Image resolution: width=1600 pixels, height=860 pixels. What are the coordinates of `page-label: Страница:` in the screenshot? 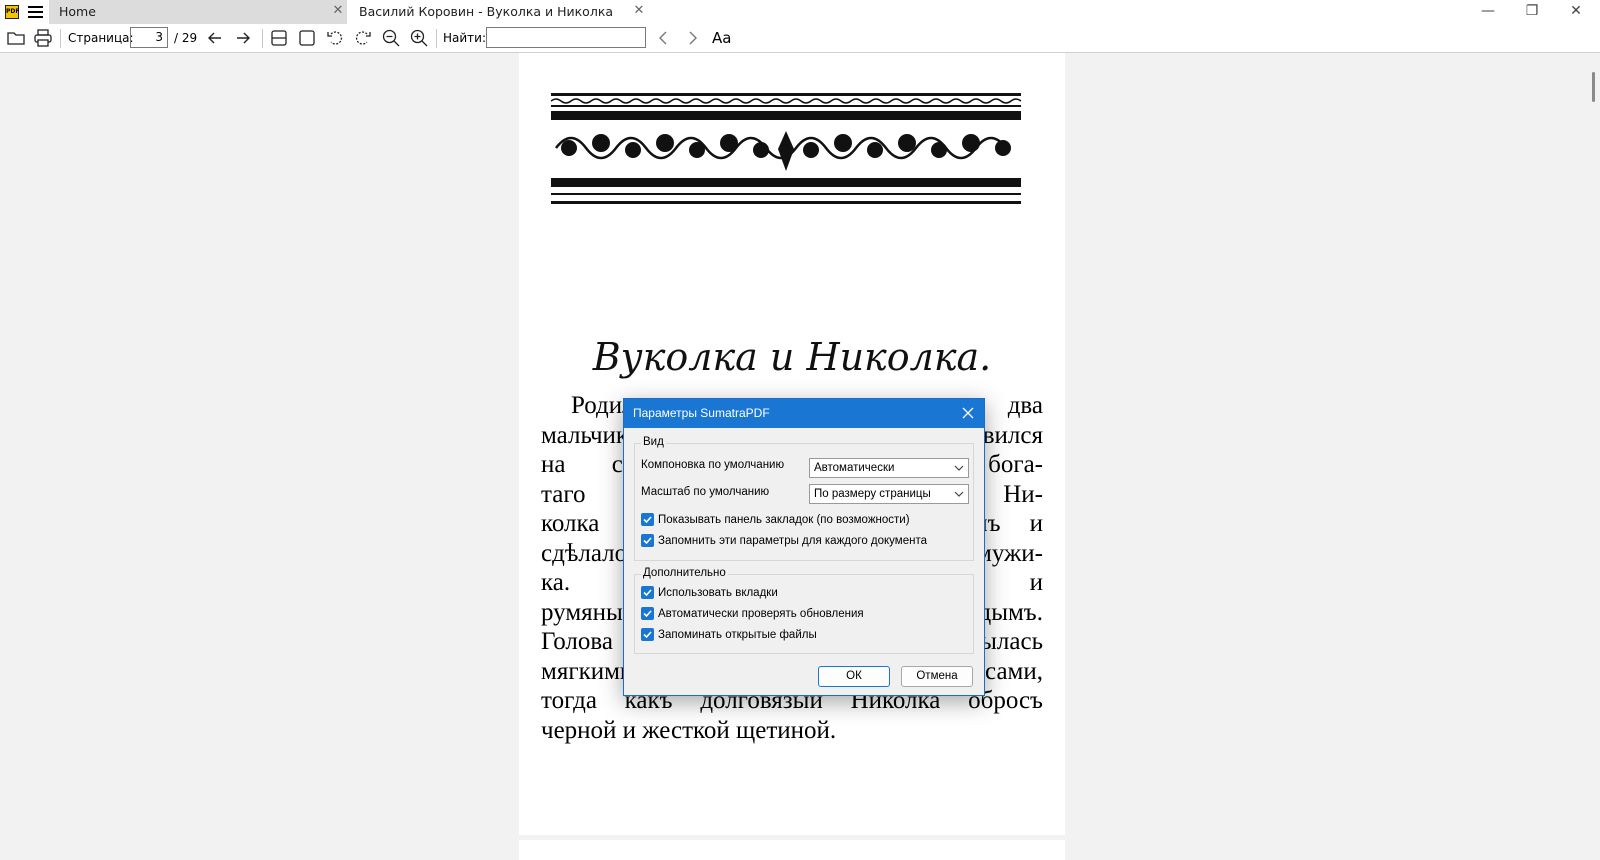 It's located at (101, 38).